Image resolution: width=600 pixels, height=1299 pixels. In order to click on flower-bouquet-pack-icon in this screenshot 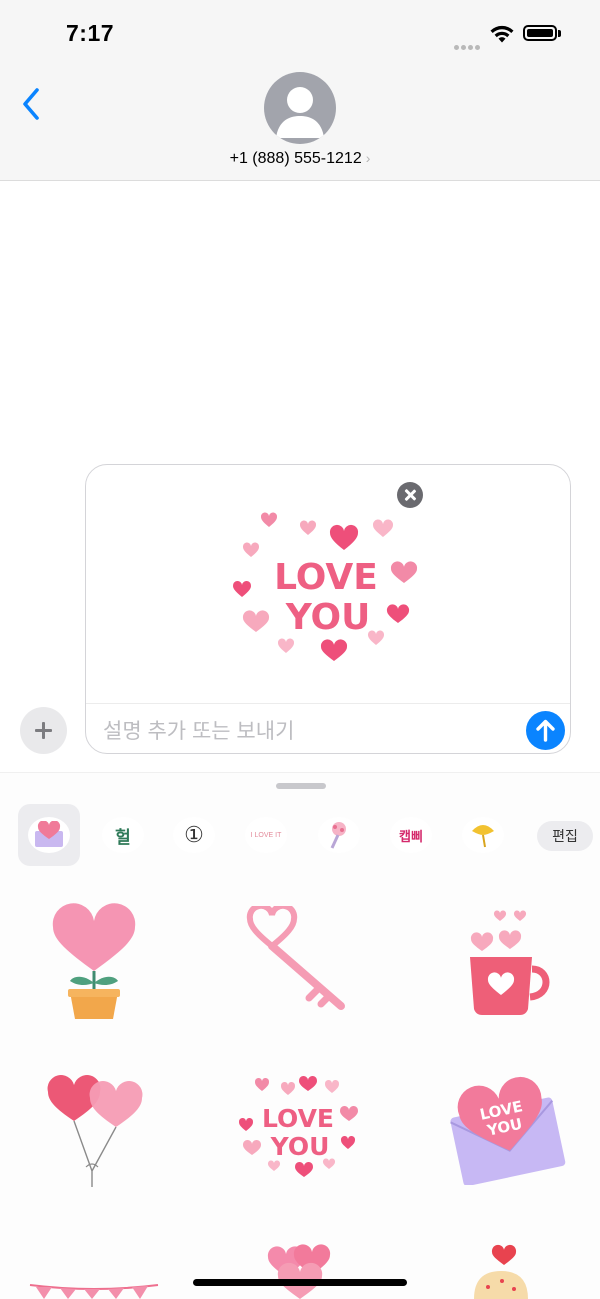, I will do `click(338, 835)`.